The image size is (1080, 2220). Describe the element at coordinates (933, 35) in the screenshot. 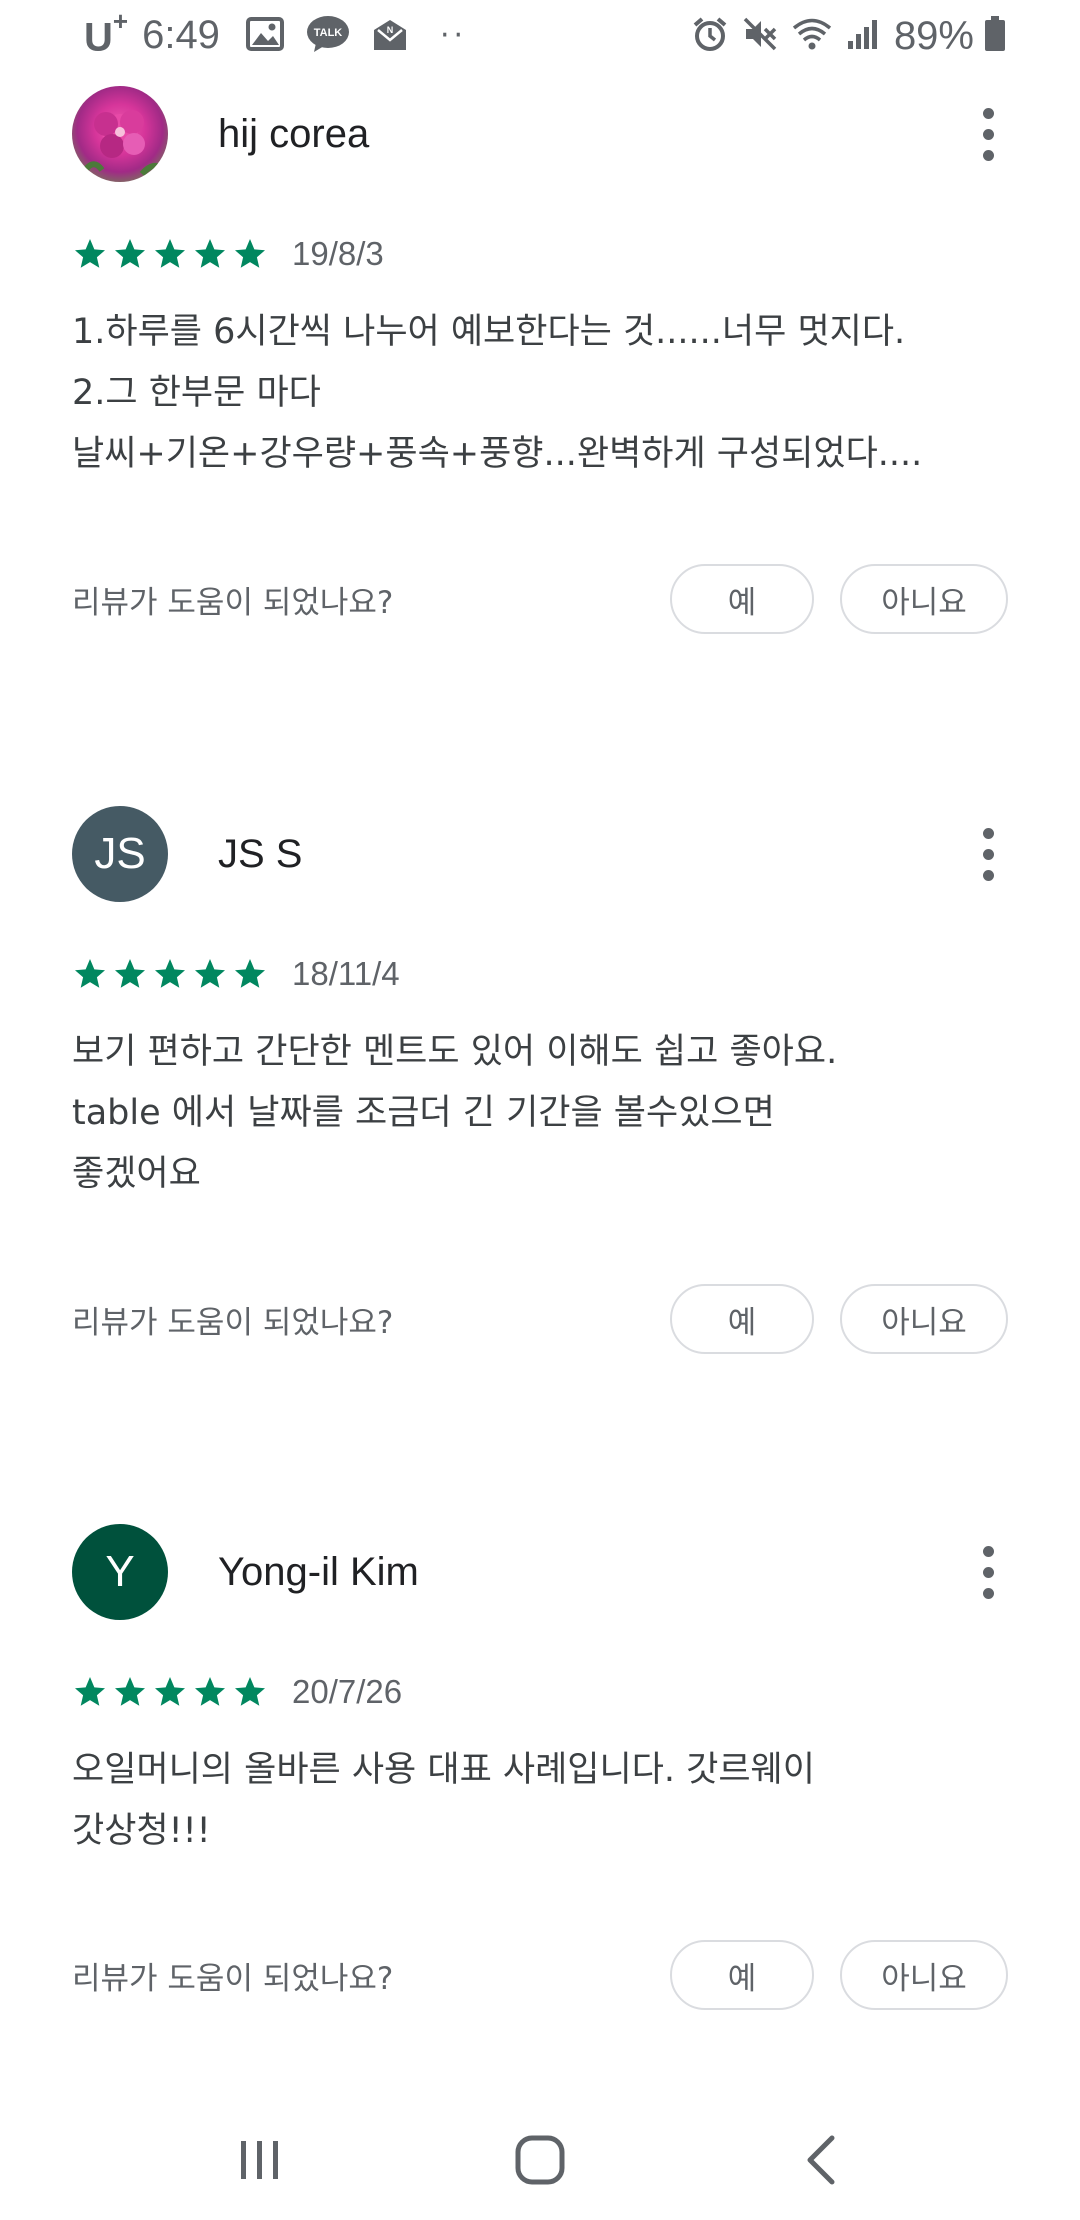

I see `battery-percent: 89%` at that location.